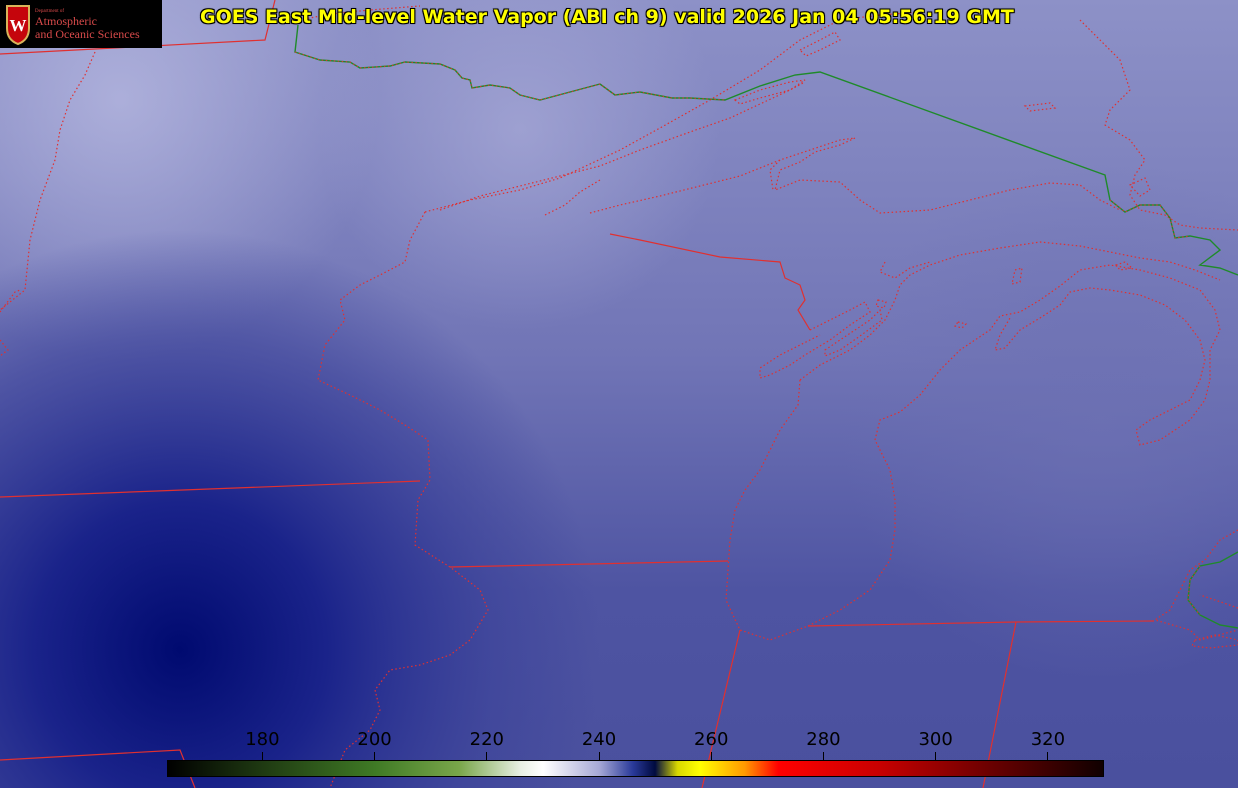  What do you see at coordinates (635, 768) in the screenshot?
I see `colorbar` at bounding box center [635, 768].